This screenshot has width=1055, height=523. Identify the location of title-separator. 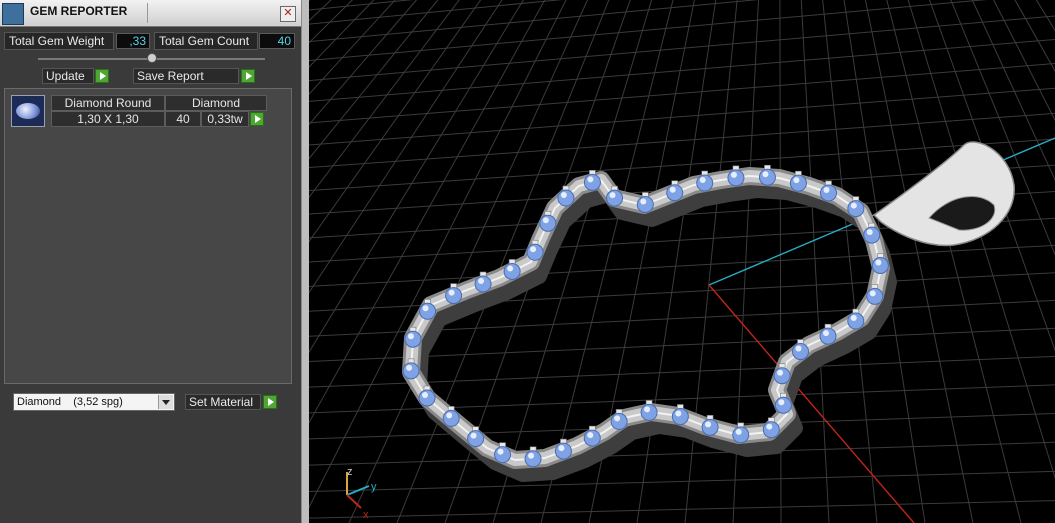
(147, 13).